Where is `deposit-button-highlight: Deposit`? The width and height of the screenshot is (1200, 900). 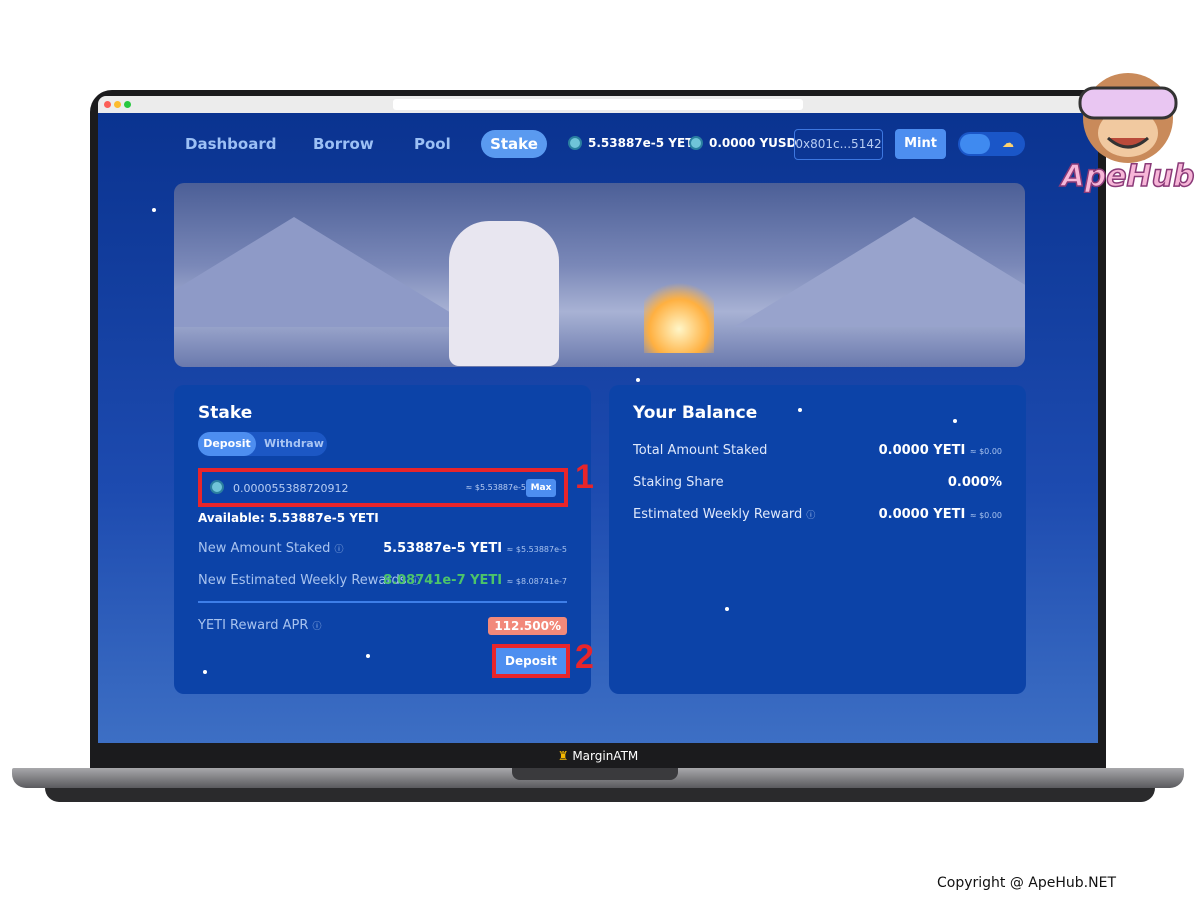 deposit-button-highlight: Deposit is located at coordinates (531, 661).